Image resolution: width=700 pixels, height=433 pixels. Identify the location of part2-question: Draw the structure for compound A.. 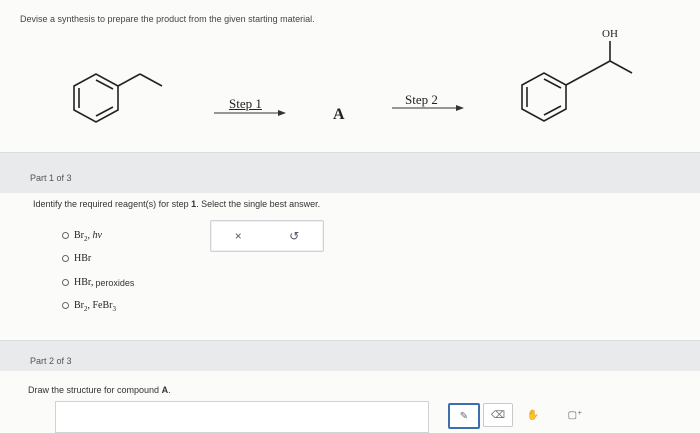
(99, 390).